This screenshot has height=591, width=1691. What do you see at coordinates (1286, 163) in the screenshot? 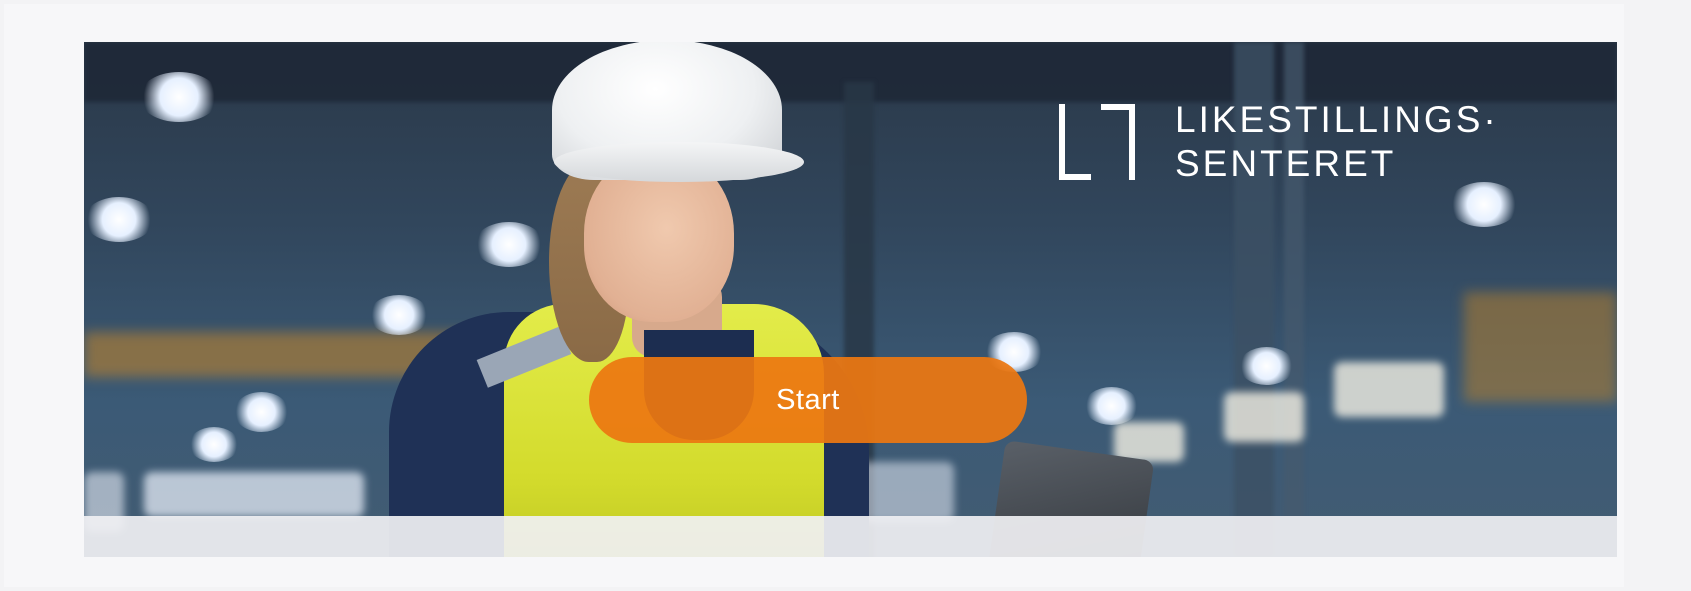
I see `logo-line-2: SENTERET` at bounding box center [1286, 163].